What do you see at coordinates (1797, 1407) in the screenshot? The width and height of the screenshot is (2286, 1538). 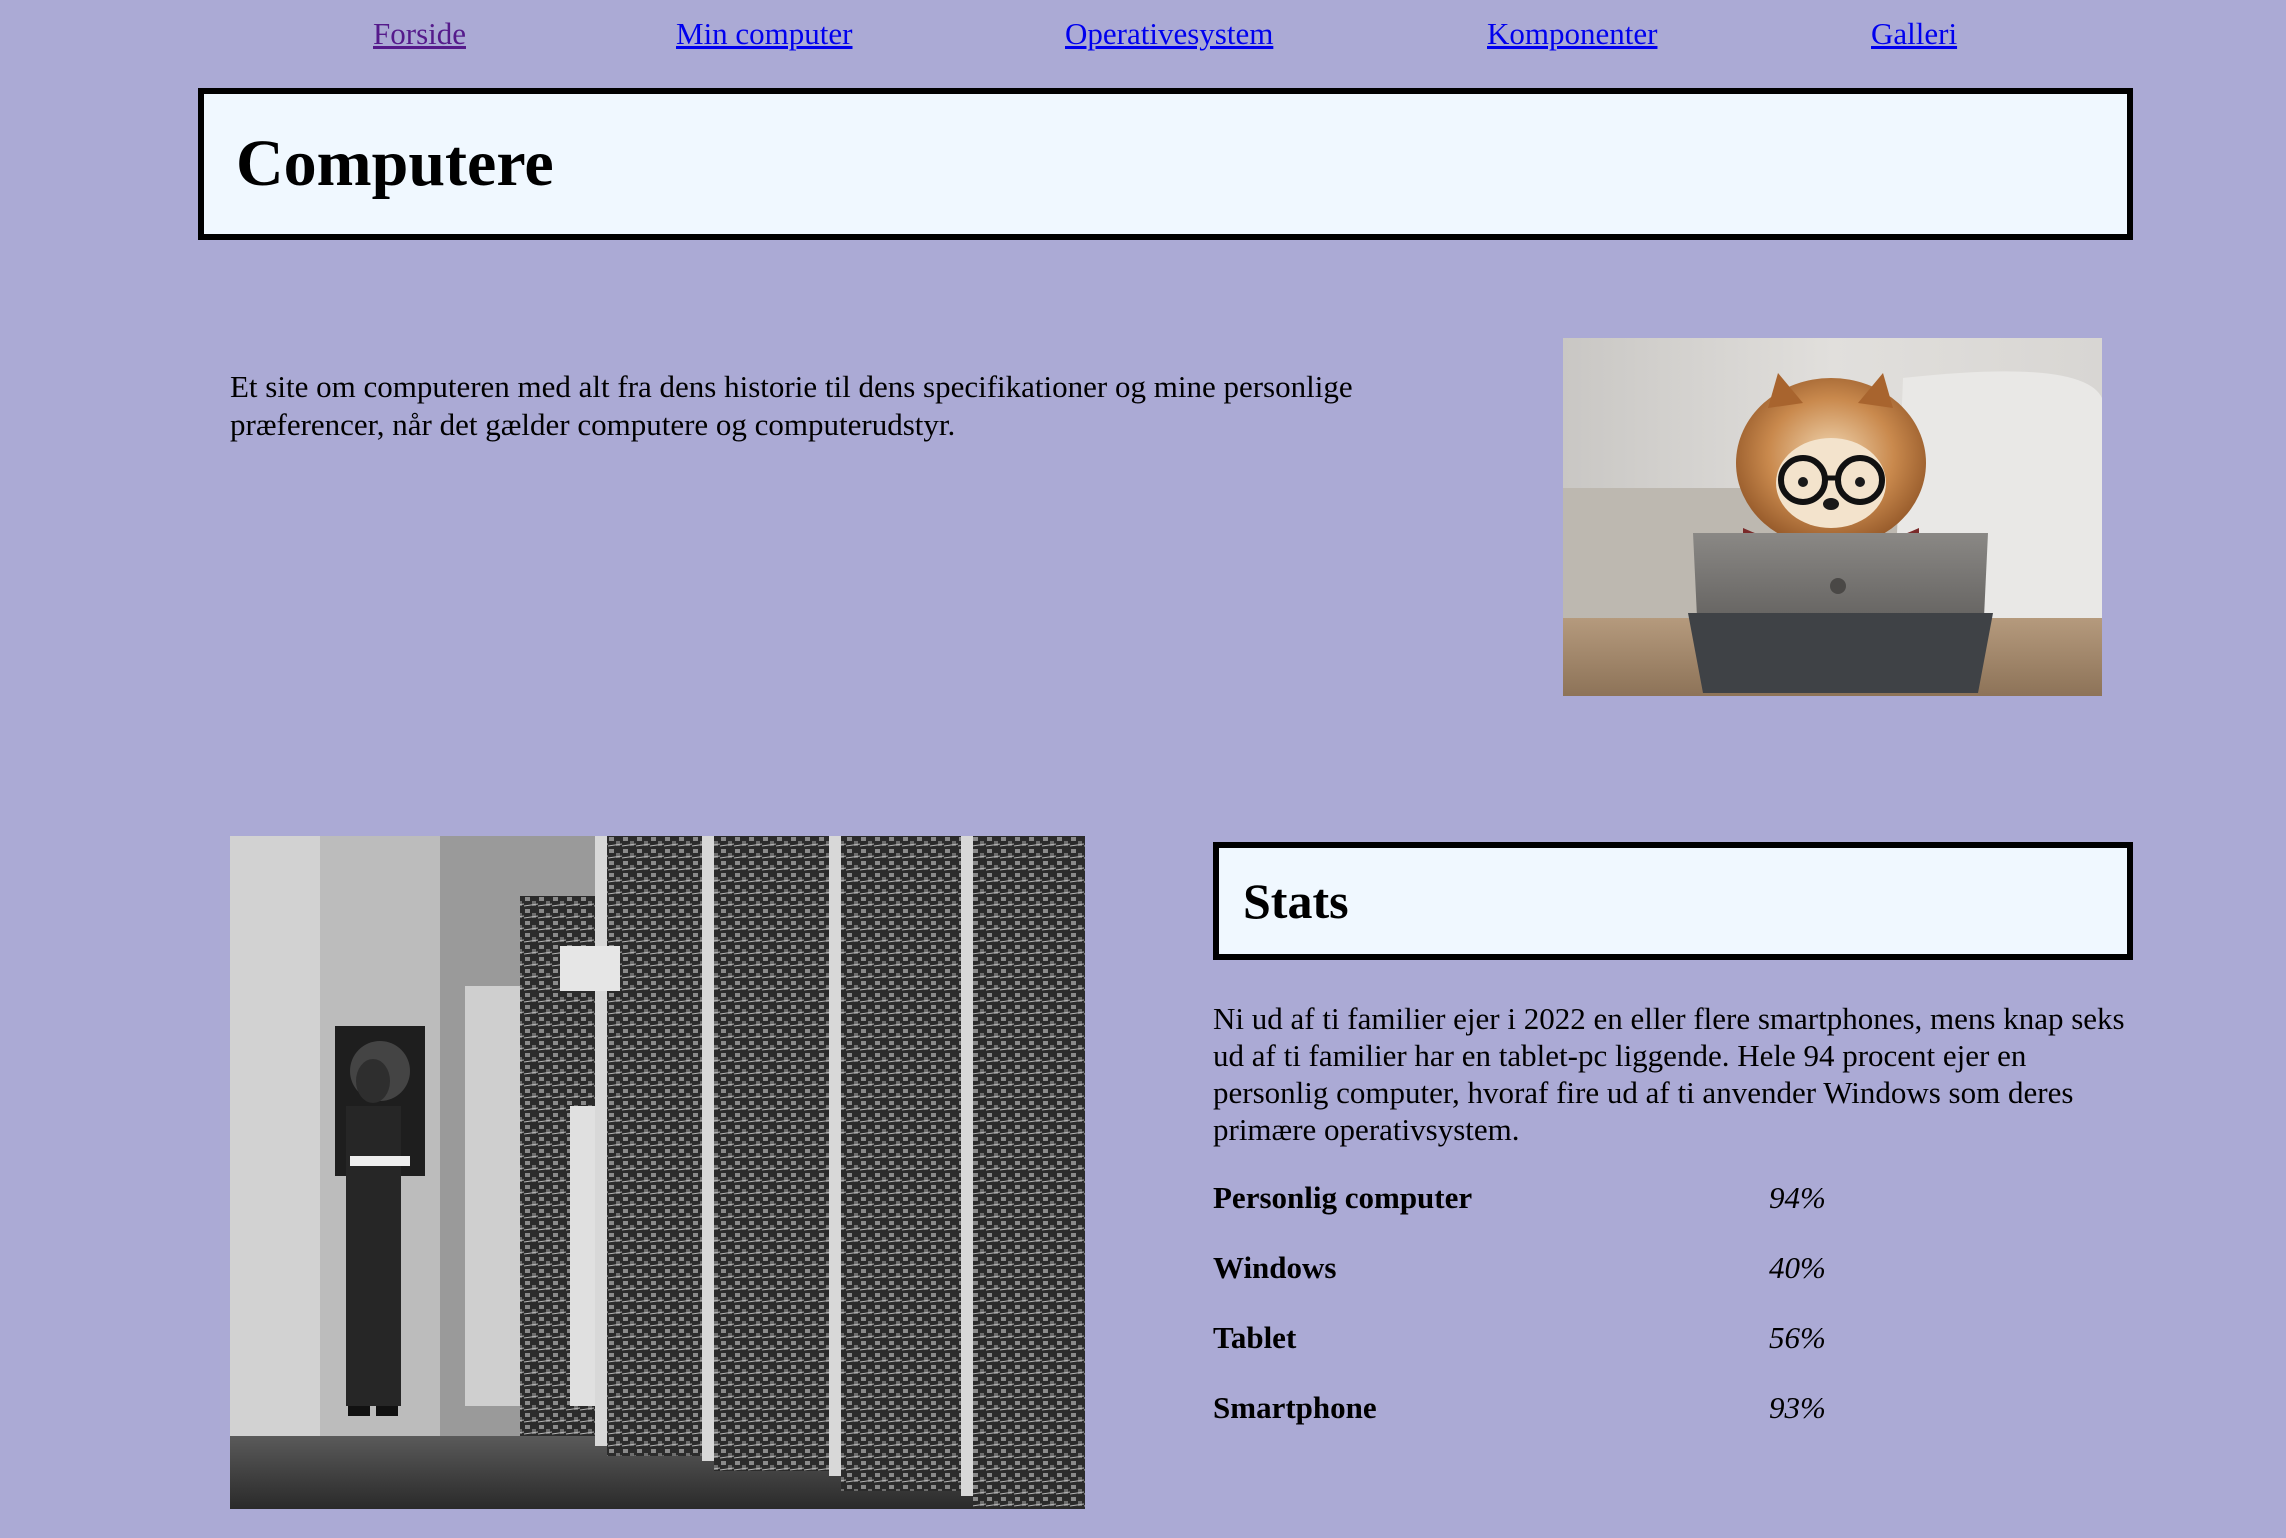 I see `stat-value: 93%` at bounding box center [1797, 1407].